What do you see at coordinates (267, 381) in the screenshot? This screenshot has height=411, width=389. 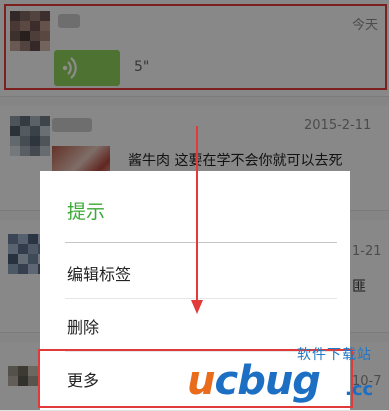 I see `watermark-cbug: cbug` at bounding box center [267, 381].